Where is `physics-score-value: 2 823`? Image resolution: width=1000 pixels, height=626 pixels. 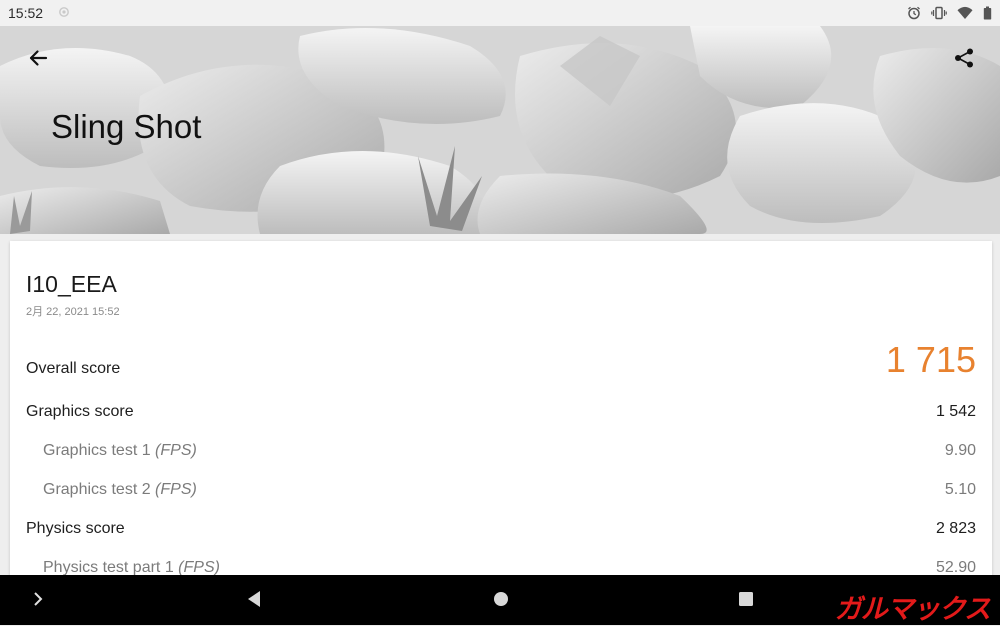
physics-score-value: 2 823 is located at coordinates (955, 528).